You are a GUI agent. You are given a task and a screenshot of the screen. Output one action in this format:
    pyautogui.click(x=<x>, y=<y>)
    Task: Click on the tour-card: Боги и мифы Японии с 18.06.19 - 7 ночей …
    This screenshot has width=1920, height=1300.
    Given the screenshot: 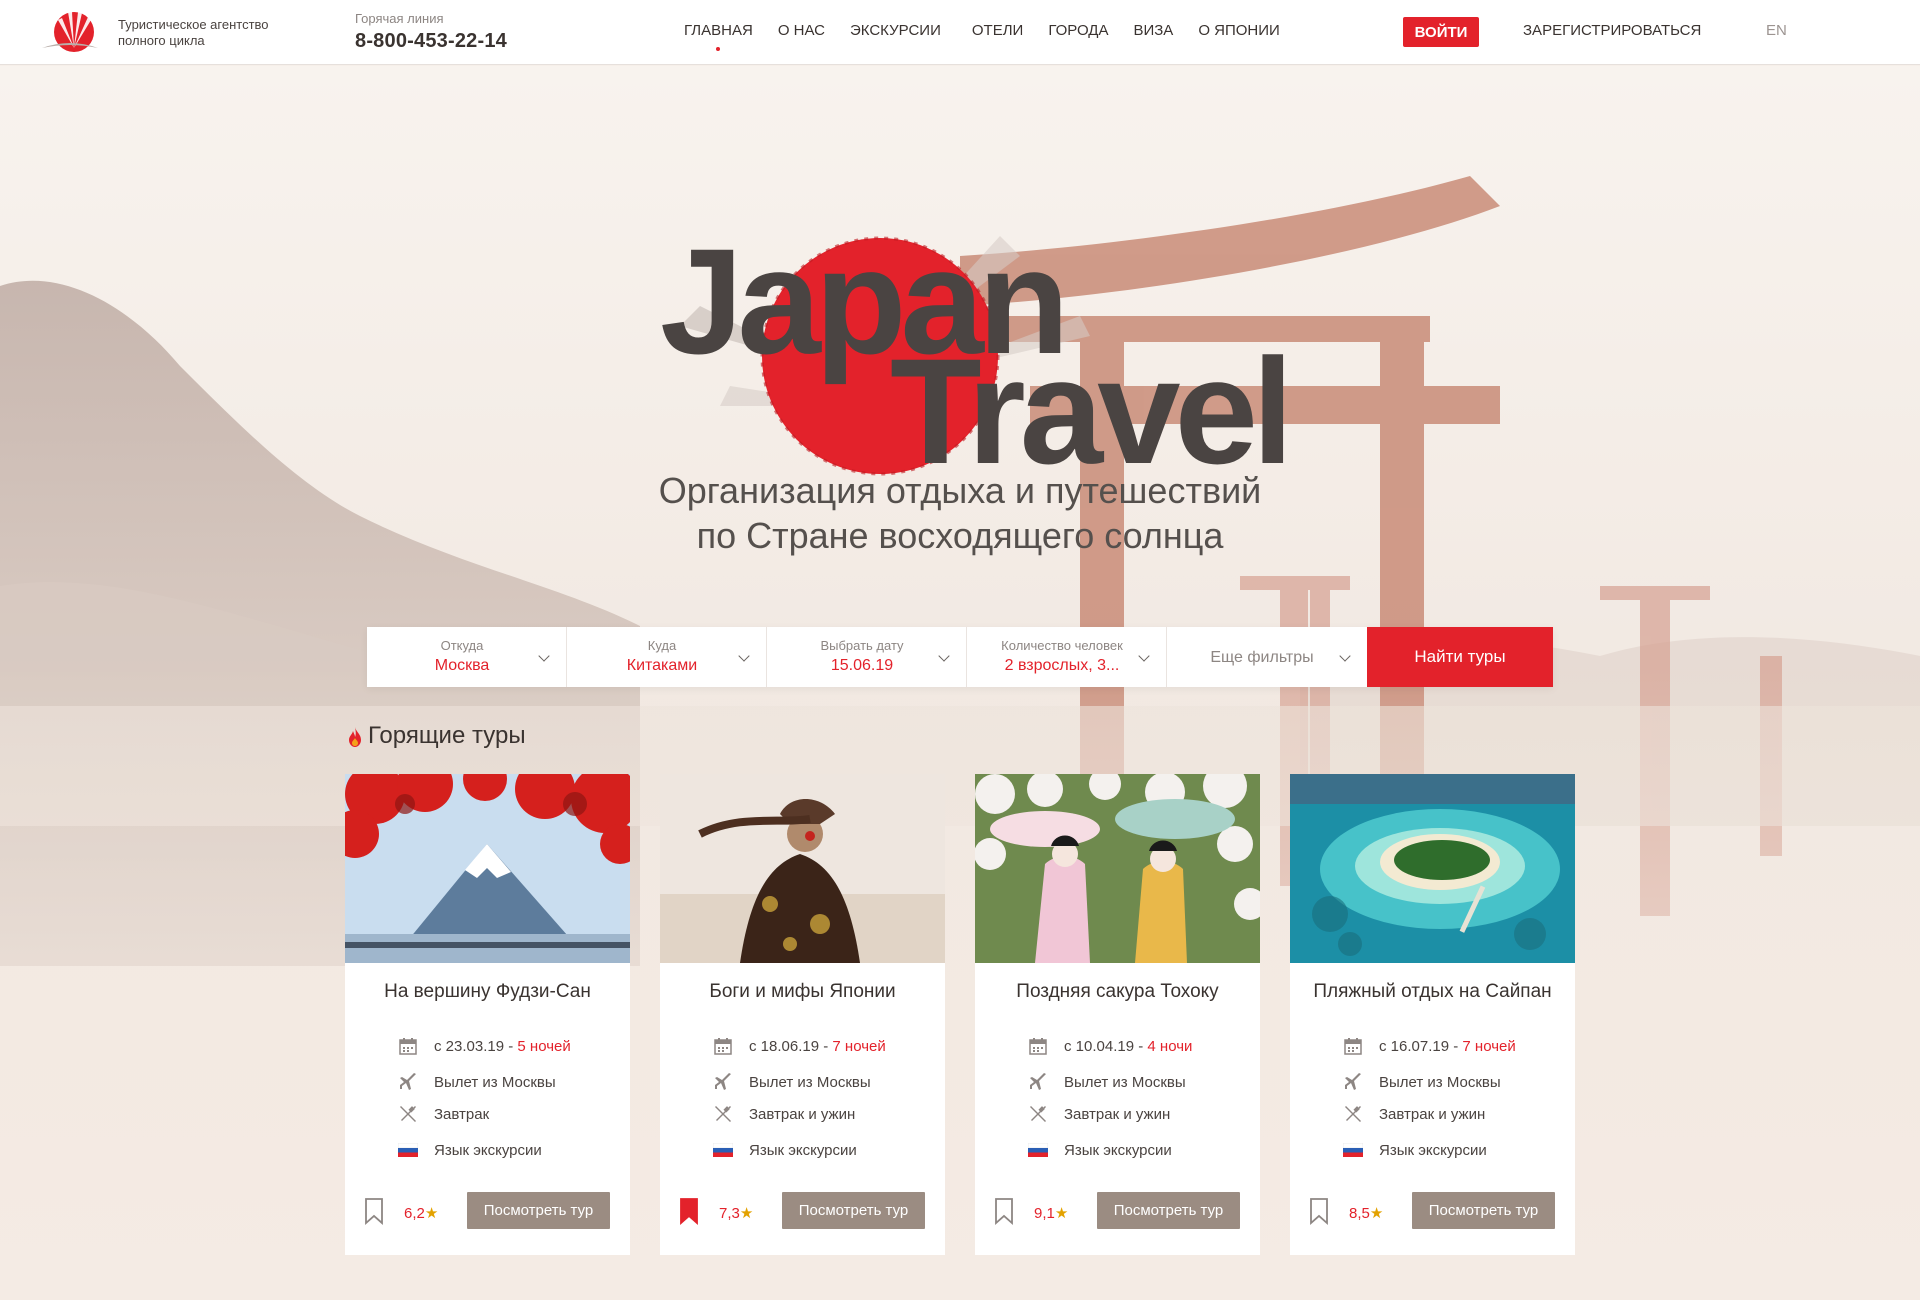 What is the action you would take?
    pyautogui.click(x=802, y=1014)
    